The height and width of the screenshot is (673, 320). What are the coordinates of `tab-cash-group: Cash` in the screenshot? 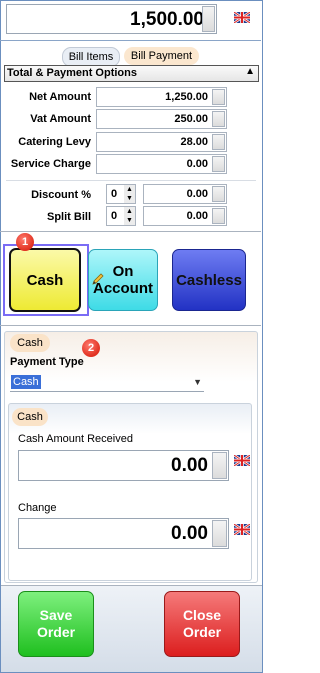 It's located at (30, 343).